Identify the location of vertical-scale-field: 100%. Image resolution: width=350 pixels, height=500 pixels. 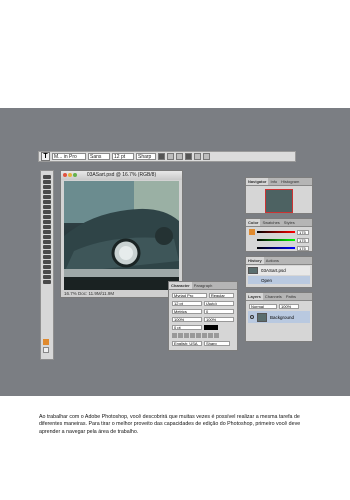
(187, 319).